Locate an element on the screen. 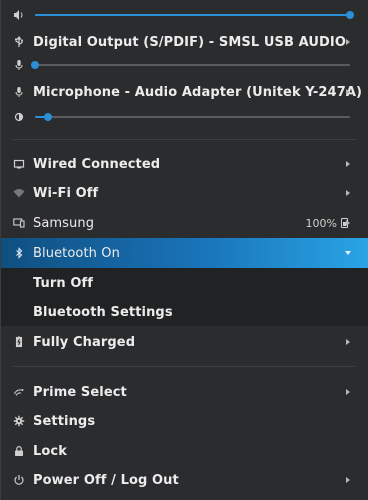 This screenshot has height=500, width=368. speaker-volume-icon is located at coordinates (19, 15).